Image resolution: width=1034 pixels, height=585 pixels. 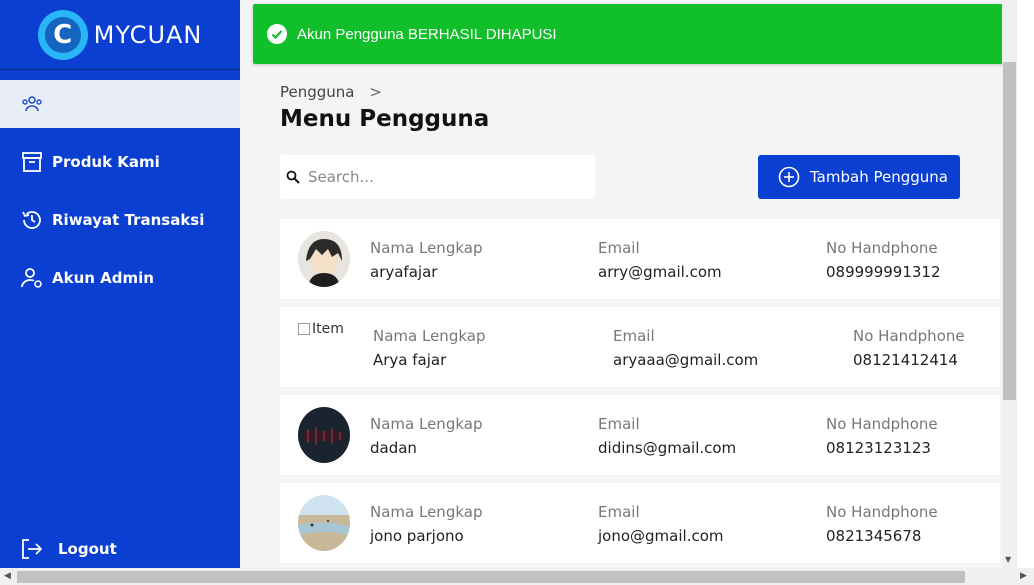 I want to click on plus-circle-icon, so click(x=789, y=177).